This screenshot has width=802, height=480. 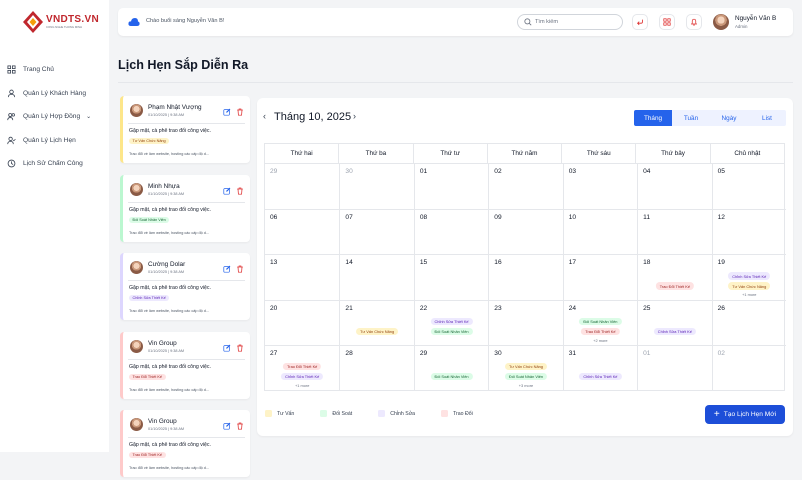 What do you see at coordinates (451, 232) in the screenshot?
I see `day-cell: 08` at bounding box center [451, 232].